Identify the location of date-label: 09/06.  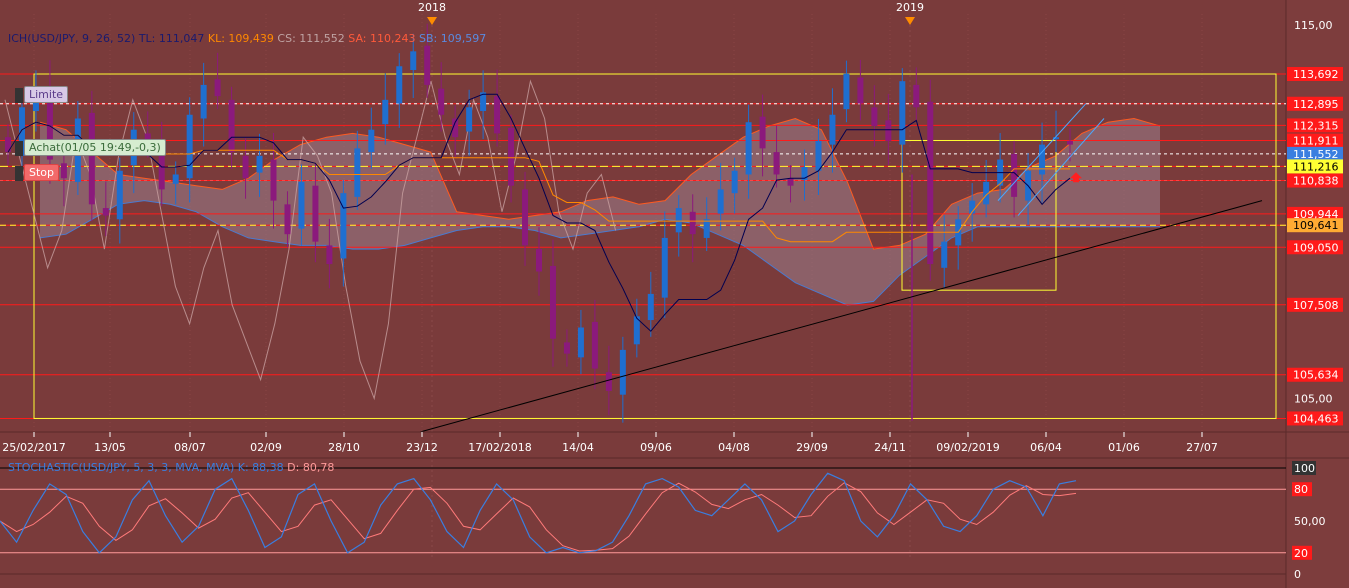
(656, 447).